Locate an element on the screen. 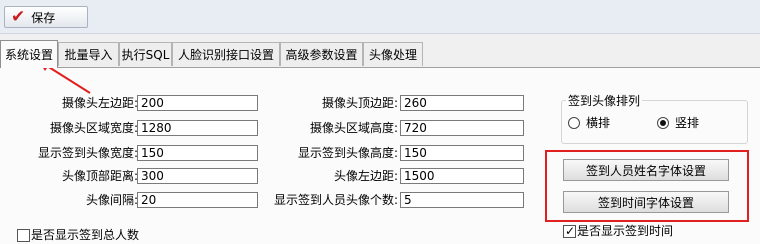 This screenshot has height=244, width=760. camera-area-height-label: 摄像头区域高度: is located at coordinates (353, 128).